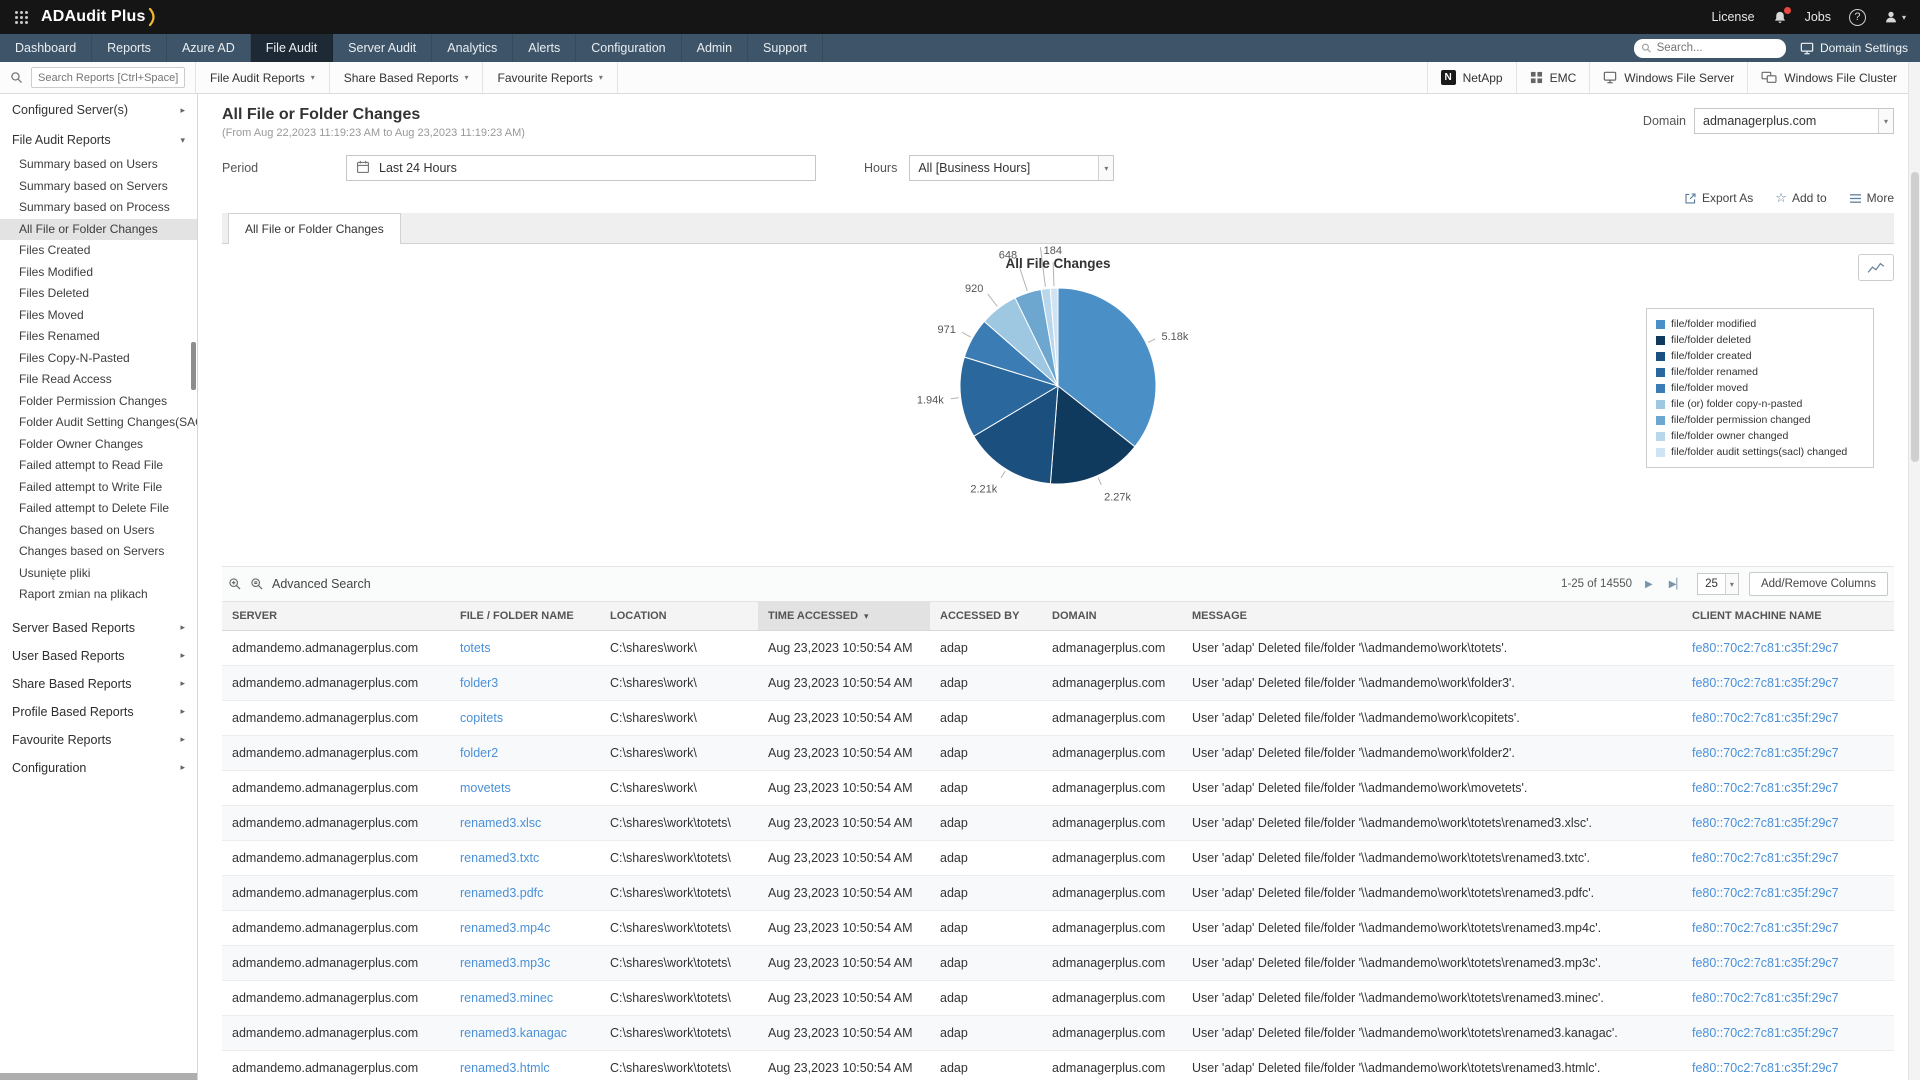  What do you see at coordinates (98, 509) in the screenshot?
I see `sidebar-item-failed-attempt-to-delete-file: Failed attempt to Delete File` at bounding box center [98, 509].